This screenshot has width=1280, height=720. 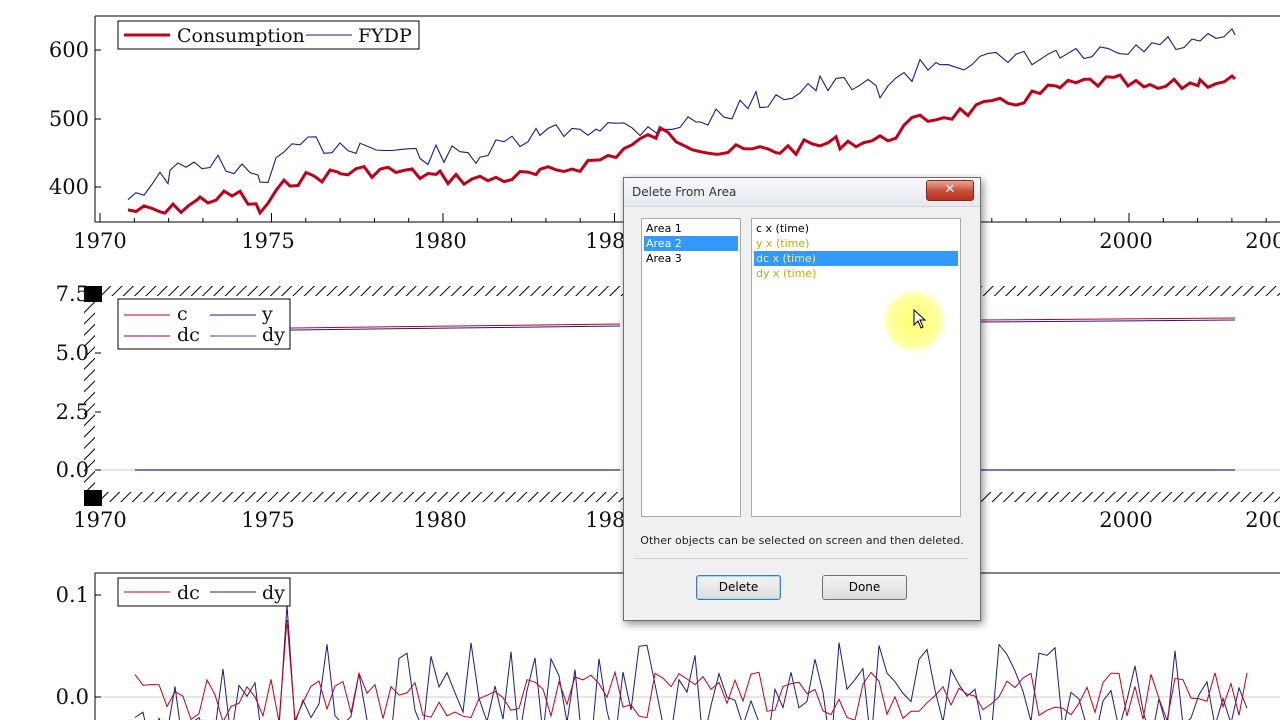 What do you see at coordinates (691, 662) in the screenshot?
I see `dy-series-line` at bounding box center [691, 662].